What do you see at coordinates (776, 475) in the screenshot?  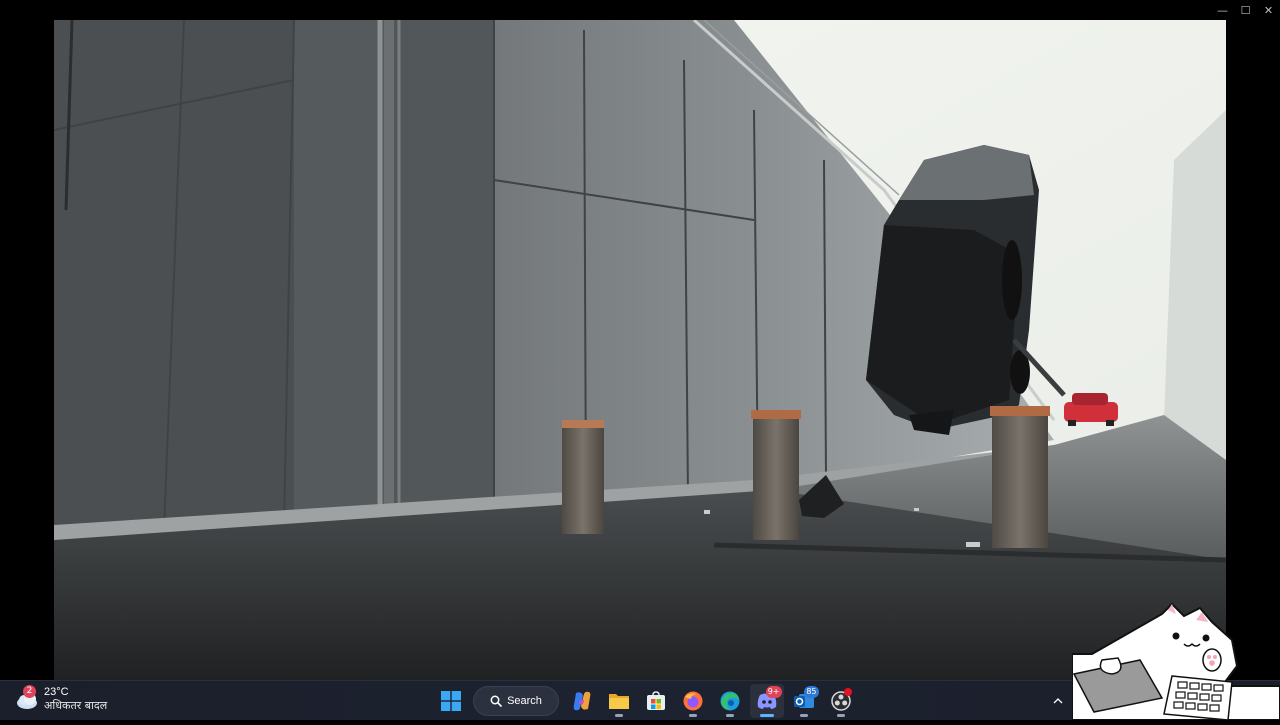 I see `bollard-middle` at bounding box center [776, 475].